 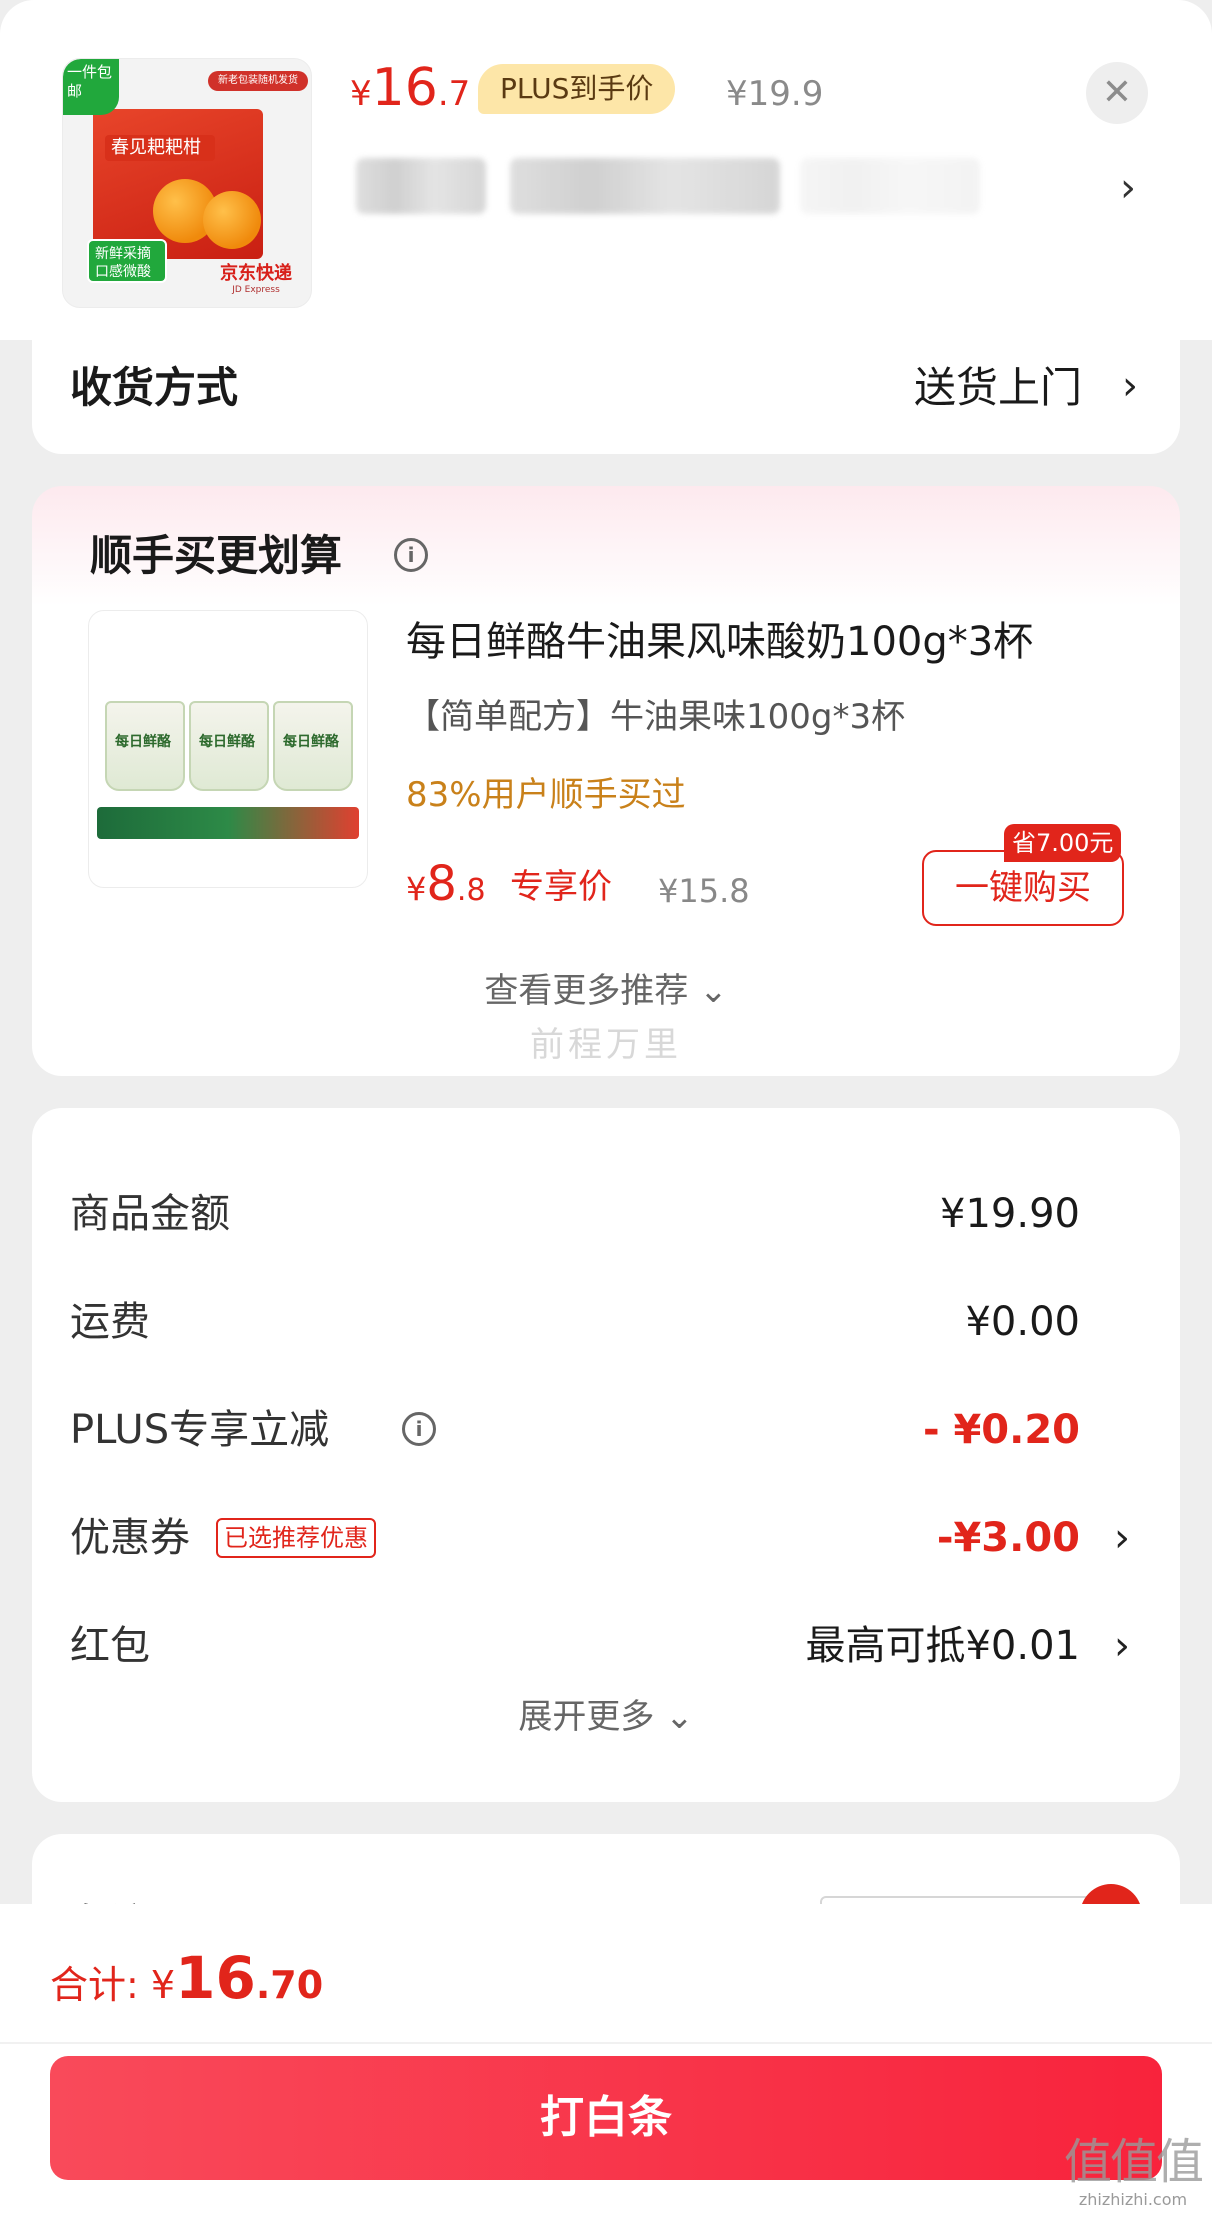 I want to click on total-currency: ¥, so click(x=163, y=1985).